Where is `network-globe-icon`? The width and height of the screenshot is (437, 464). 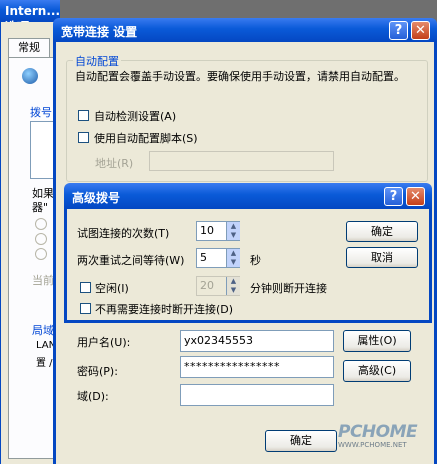
network-globe-icon is located at coordinates (30, 76).